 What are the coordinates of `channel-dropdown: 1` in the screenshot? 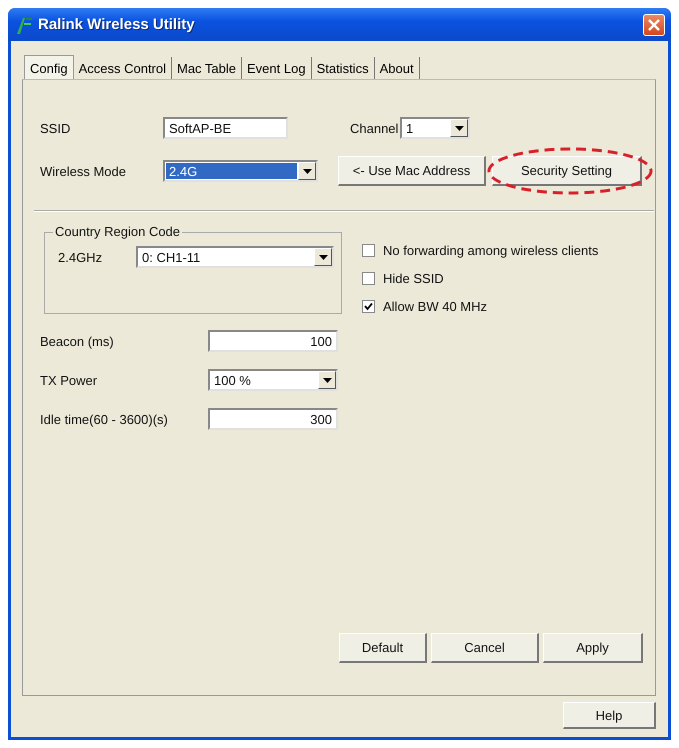 It's located at (435, 128).